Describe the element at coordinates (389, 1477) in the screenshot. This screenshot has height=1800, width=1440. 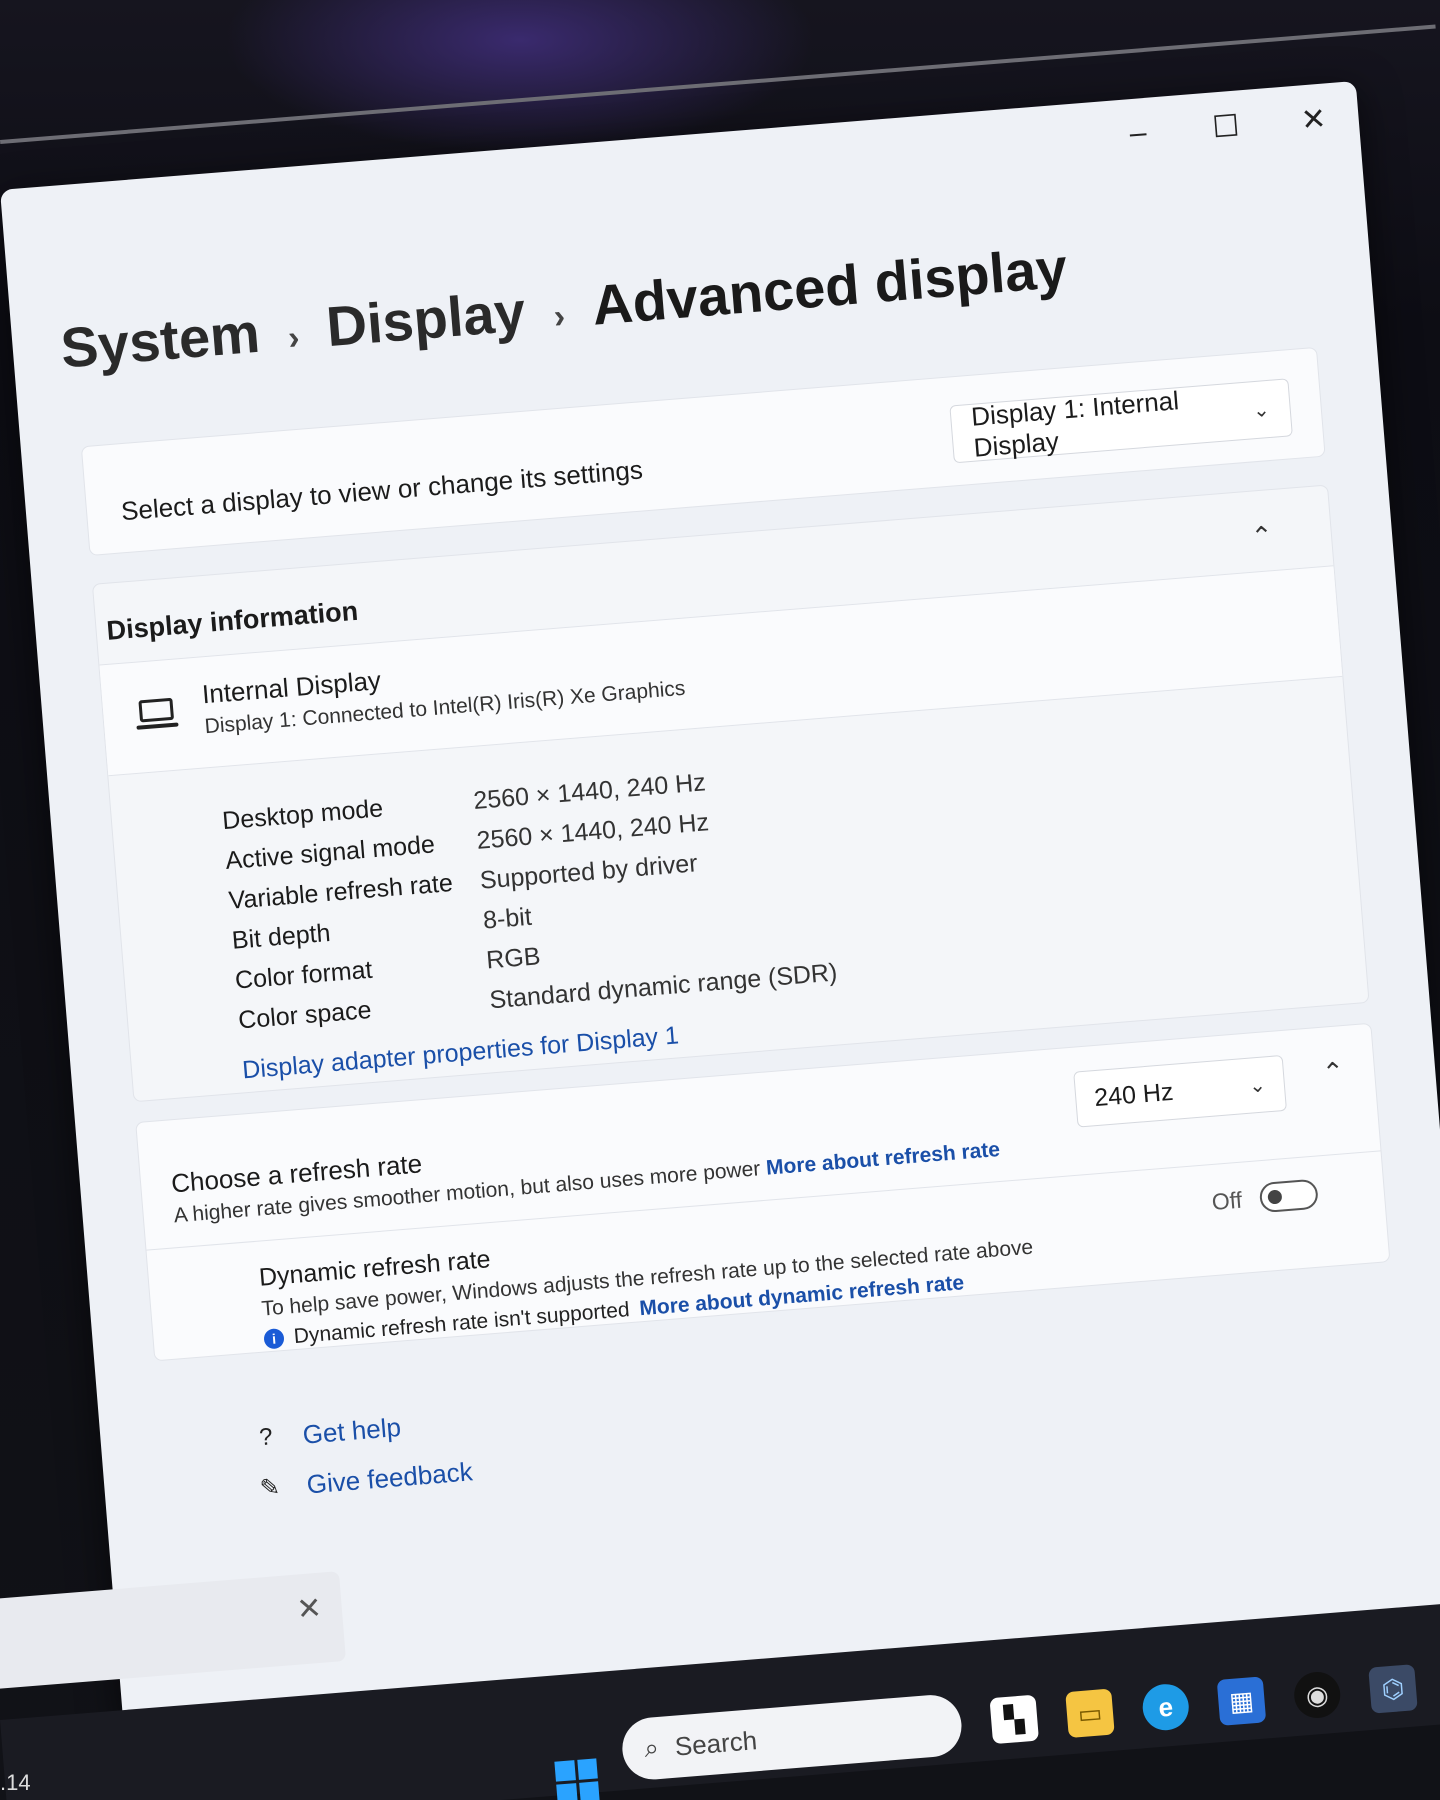
I see `give-feedback-label: Give feedback` at that location.